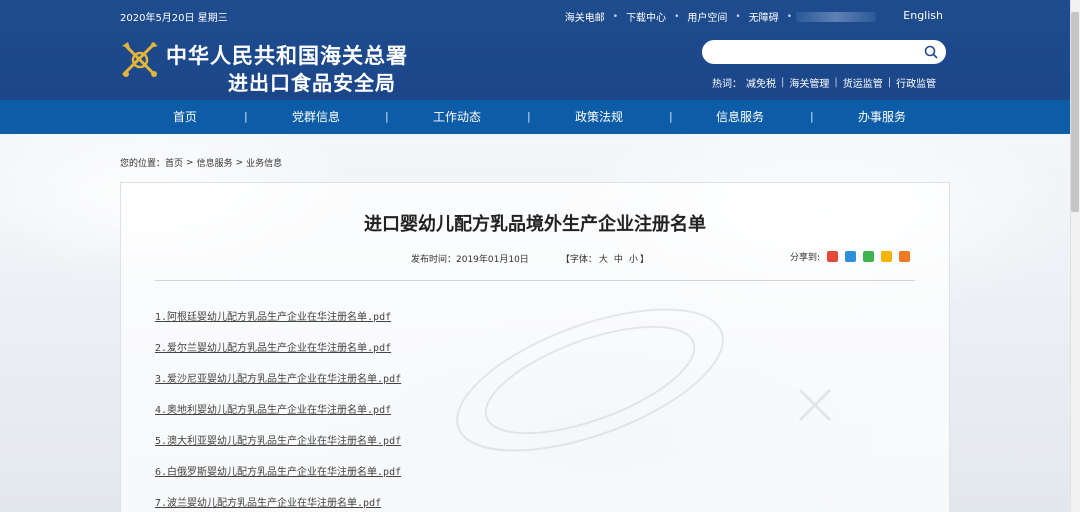  Describe the element at coordinates (535, 224) in the screenshot. I see `article-title: 进口婴幼儿配方乳品境外生产企业注册名单` at that location.